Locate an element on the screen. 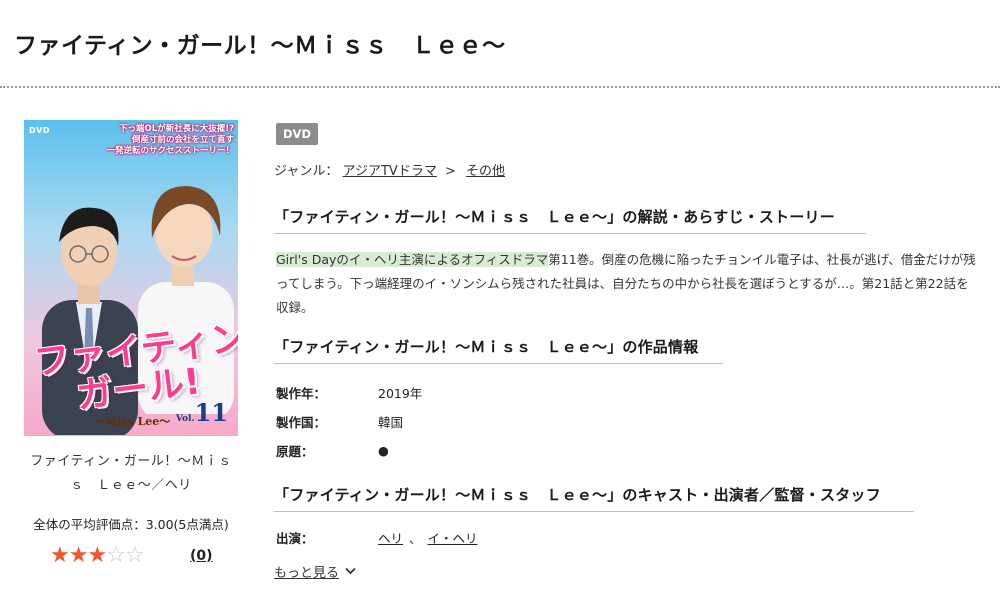 Image resolution: width=1000 pixels, height=596 pixels. cover-dvd-tag: DVD is located at coordinates (39, 130).